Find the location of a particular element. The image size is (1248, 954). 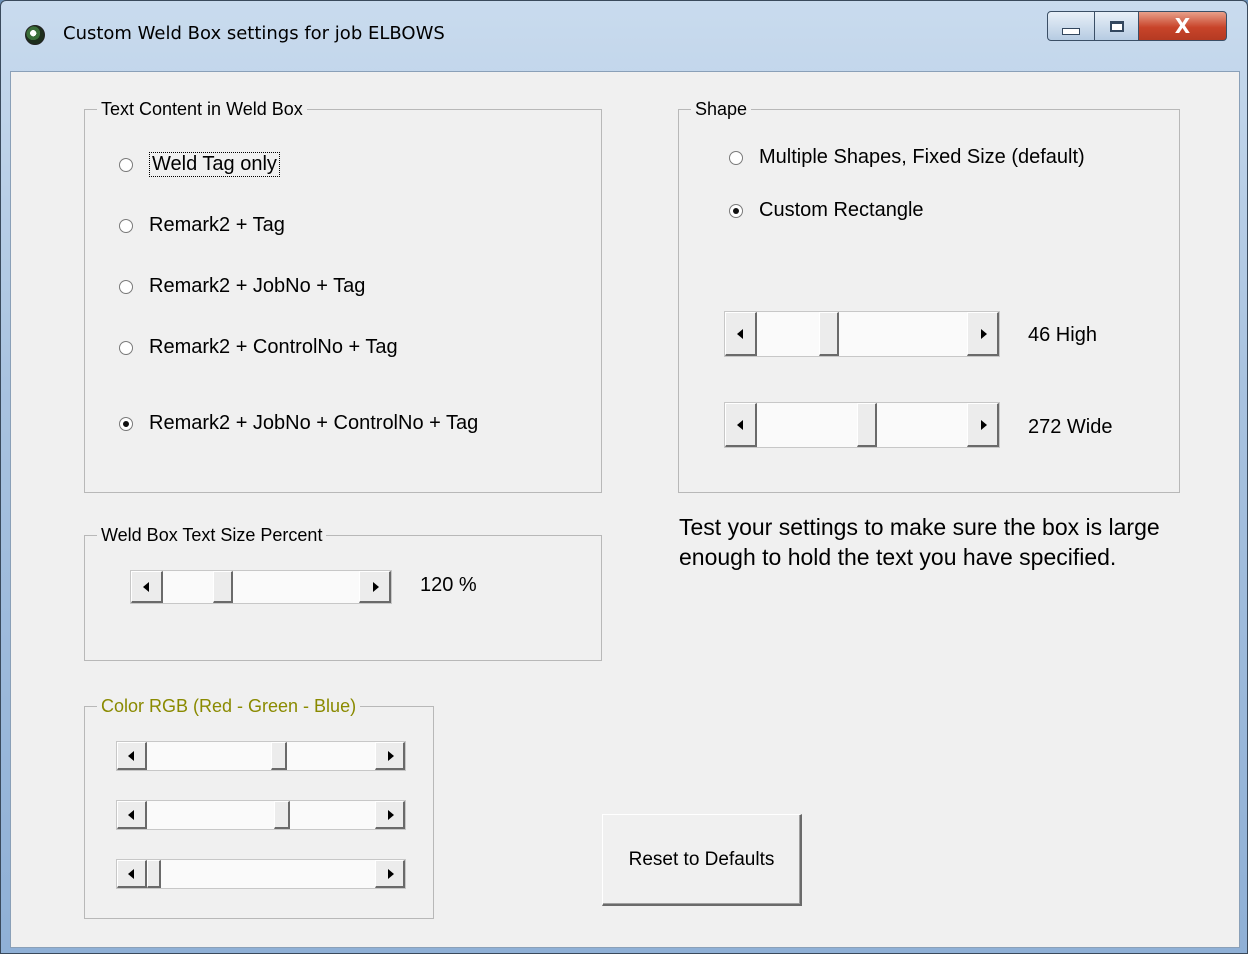

radio-label: Custom Rectangle is located at coordinates (841, 210).